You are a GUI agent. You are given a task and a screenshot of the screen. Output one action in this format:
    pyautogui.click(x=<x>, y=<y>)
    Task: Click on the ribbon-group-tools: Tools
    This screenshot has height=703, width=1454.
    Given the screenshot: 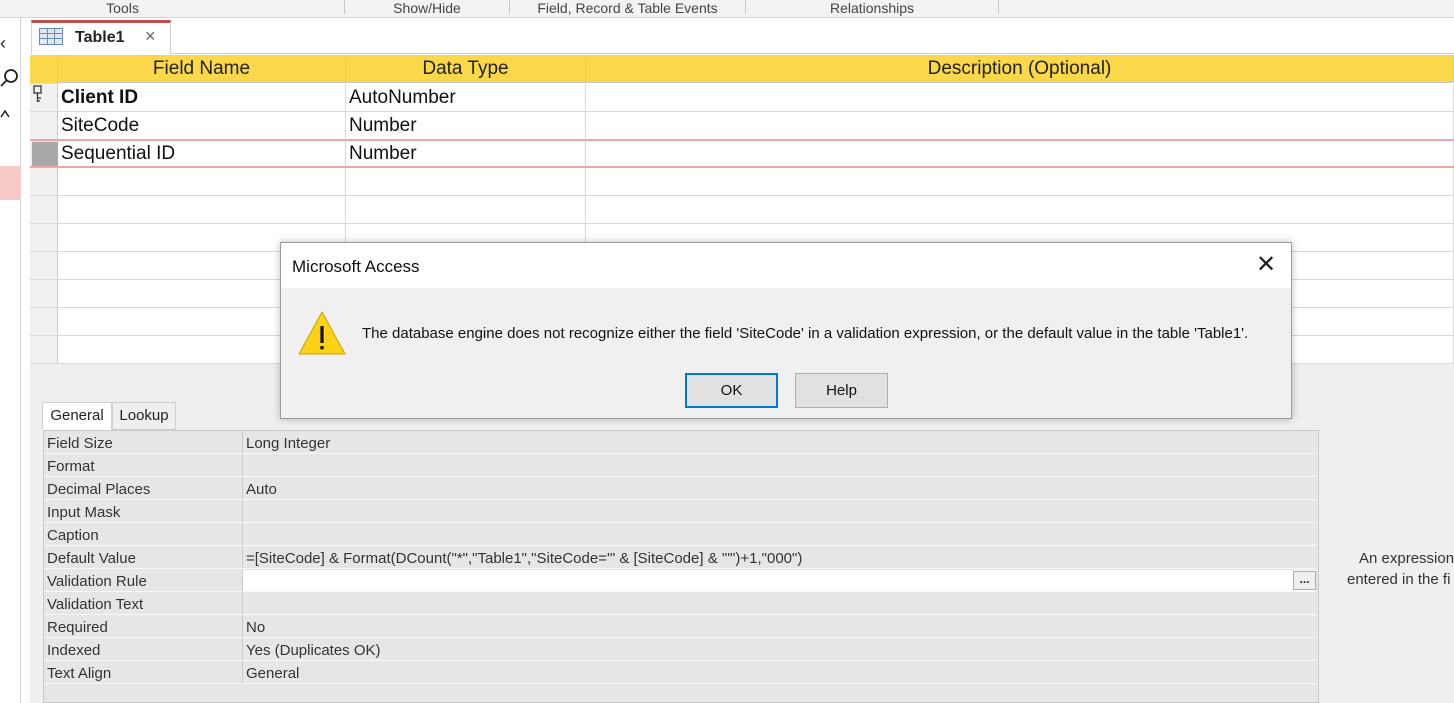 What is the action you would take?
    pyautogui.click(x=122, y=8)
    